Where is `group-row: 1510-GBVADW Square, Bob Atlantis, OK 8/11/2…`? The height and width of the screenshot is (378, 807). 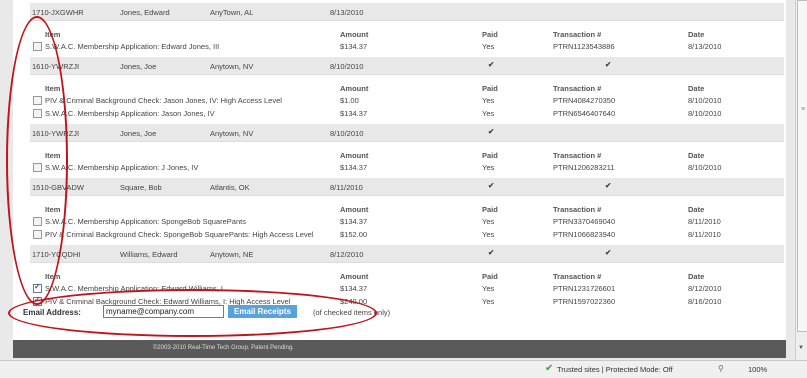 group-row: 1510-GBVADW Square, Bob Atlantis, OK 8/11/2… is located at coordinates (407, 187).